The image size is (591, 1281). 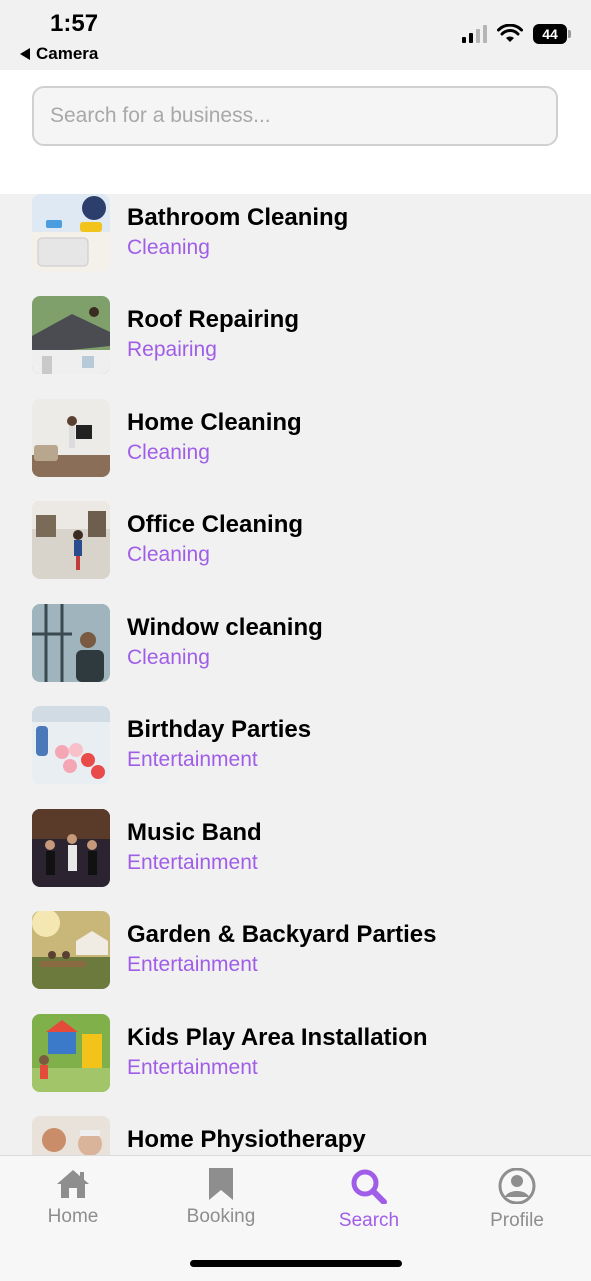 I want to click on business-title: Music Band, so click(x=194, y=832).